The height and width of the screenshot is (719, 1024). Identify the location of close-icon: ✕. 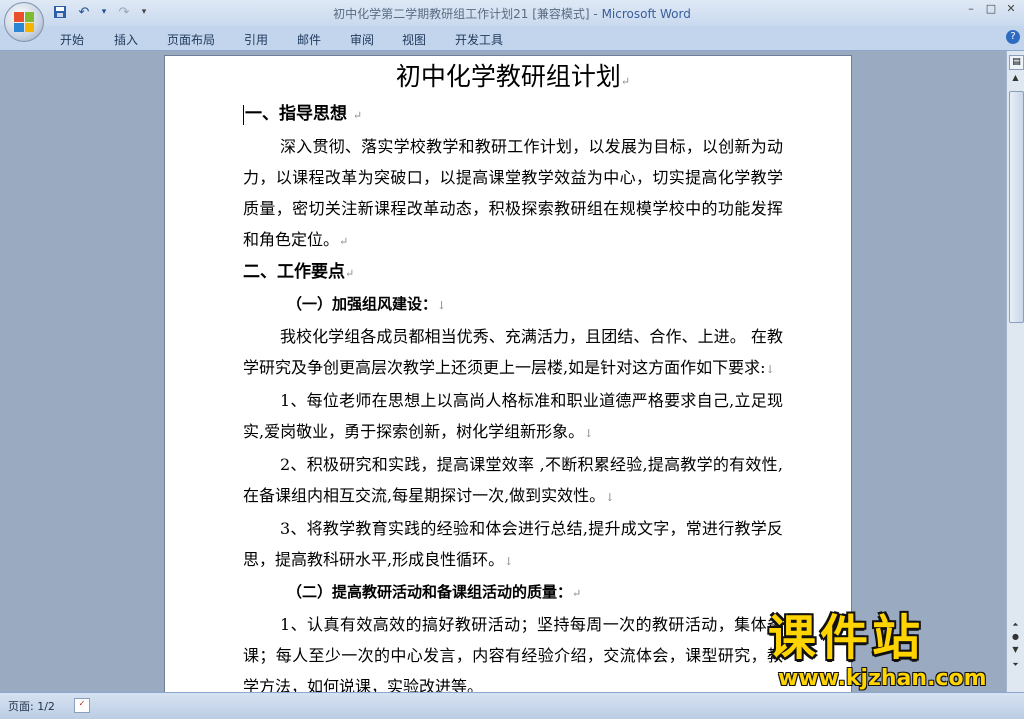
(1011, 8).